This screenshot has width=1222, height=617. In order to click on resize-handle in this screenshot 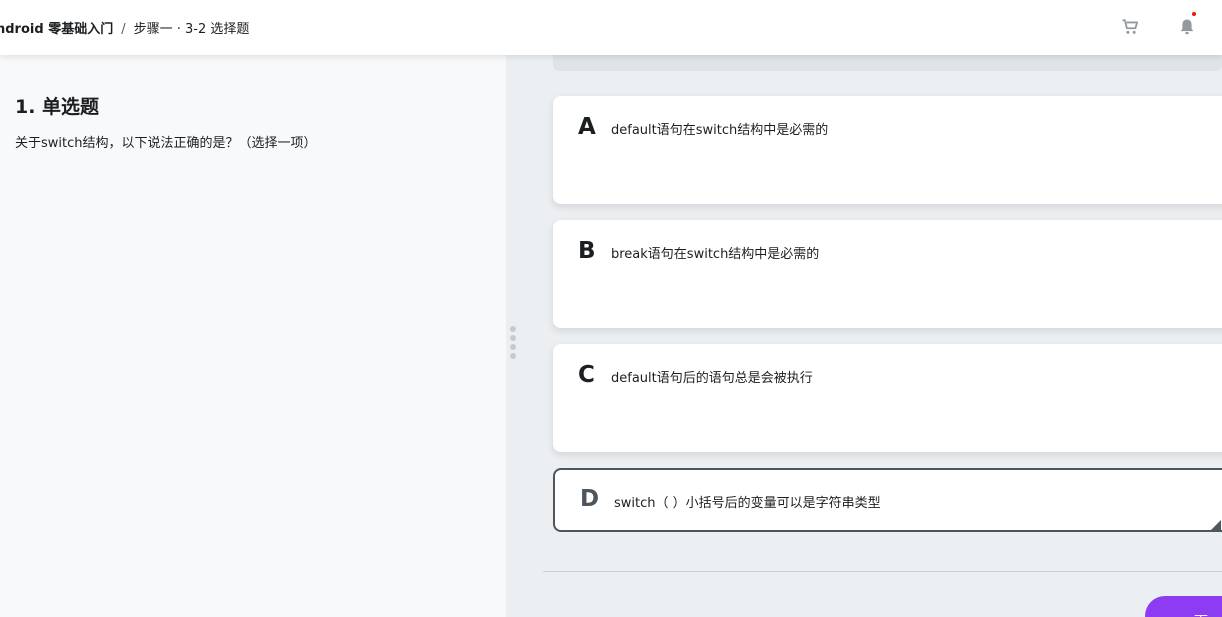, I will do `click(514, 346)`.